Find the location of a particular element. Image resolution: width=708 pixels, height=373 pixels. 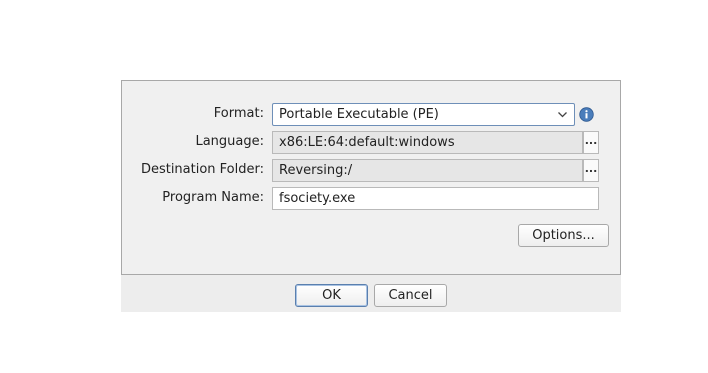

info-icon is located at coordinates (586, 114).